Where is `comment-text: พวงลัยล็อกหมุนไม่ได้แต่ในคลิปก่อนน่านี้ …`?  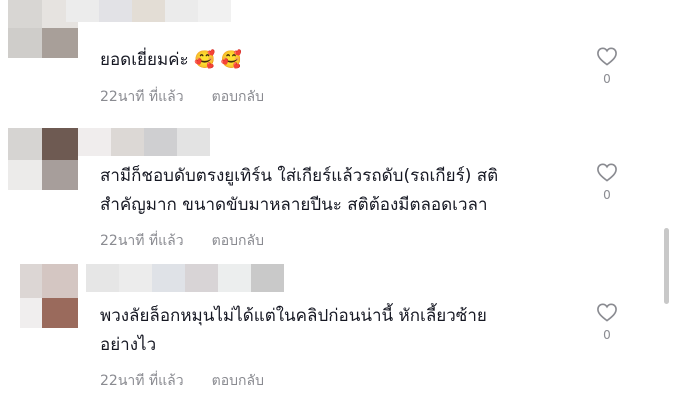
comment-text: พวงลัยล็อกหมุนไม่ได้แต่ในคลิปก่อนน่านี้ … is located at coordinates (293, 330).